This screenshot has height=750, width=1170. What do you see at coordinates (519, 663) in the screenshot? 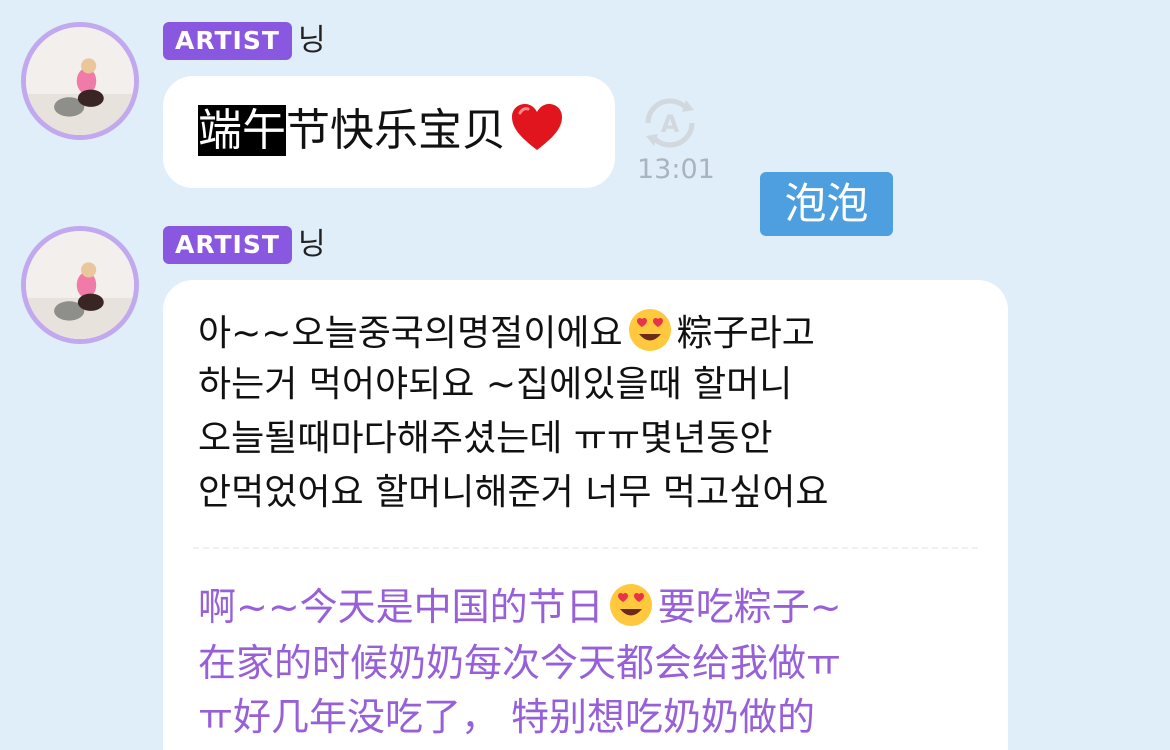
I see `translation-line: 在家的时候奶奶每次今天都会给我做ㅠ` at bounding box center [519, 663].